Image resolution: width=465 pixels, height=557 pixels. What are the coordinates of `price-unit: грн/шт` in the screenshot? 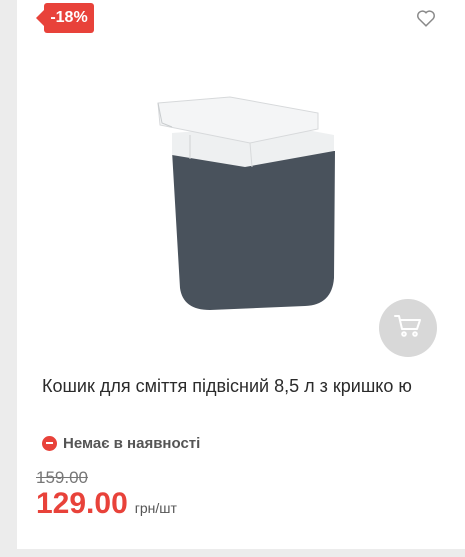 It's located at (155, 508).